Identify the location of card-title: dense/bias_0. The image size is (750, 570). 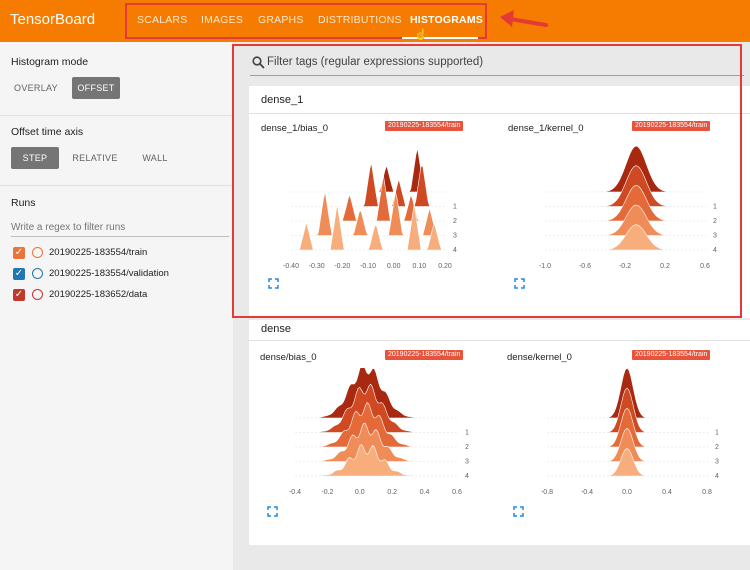
(288, 357).